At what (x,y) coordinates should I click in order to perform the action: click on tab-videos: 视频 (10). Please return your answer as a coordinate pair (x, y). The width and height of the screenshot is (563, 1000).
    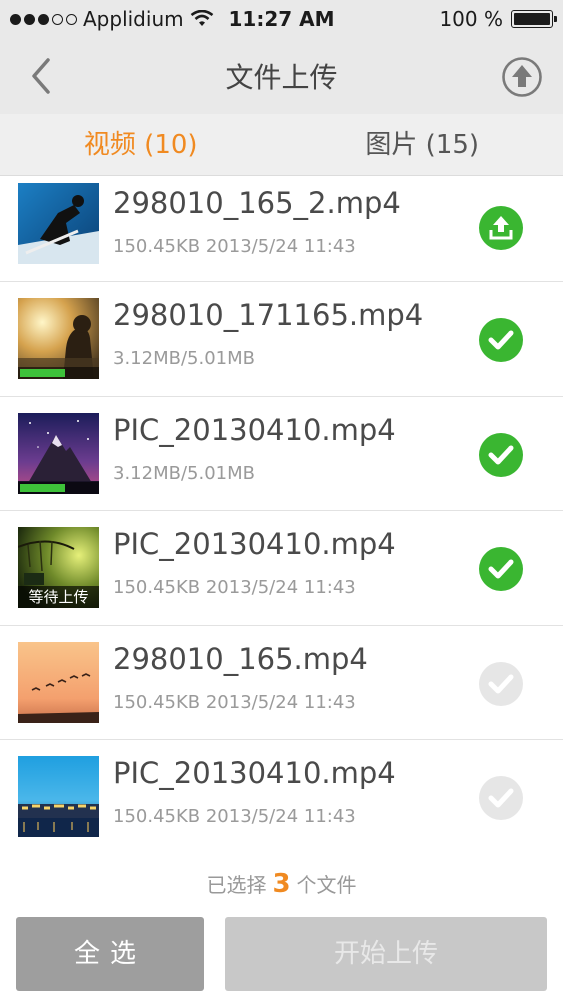
    Looking at the image, I should click on (141, 144).